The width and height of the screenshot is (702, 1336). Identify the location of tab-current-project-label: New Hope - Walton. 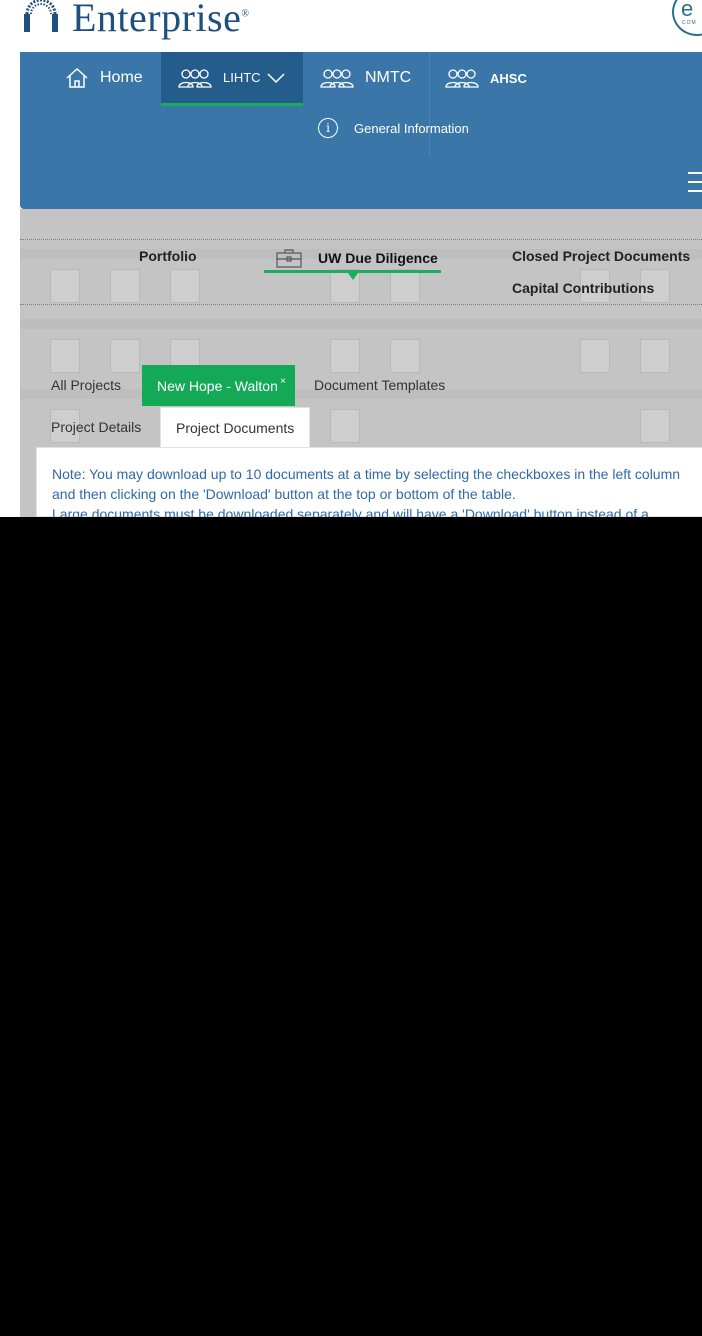
(217, 385).